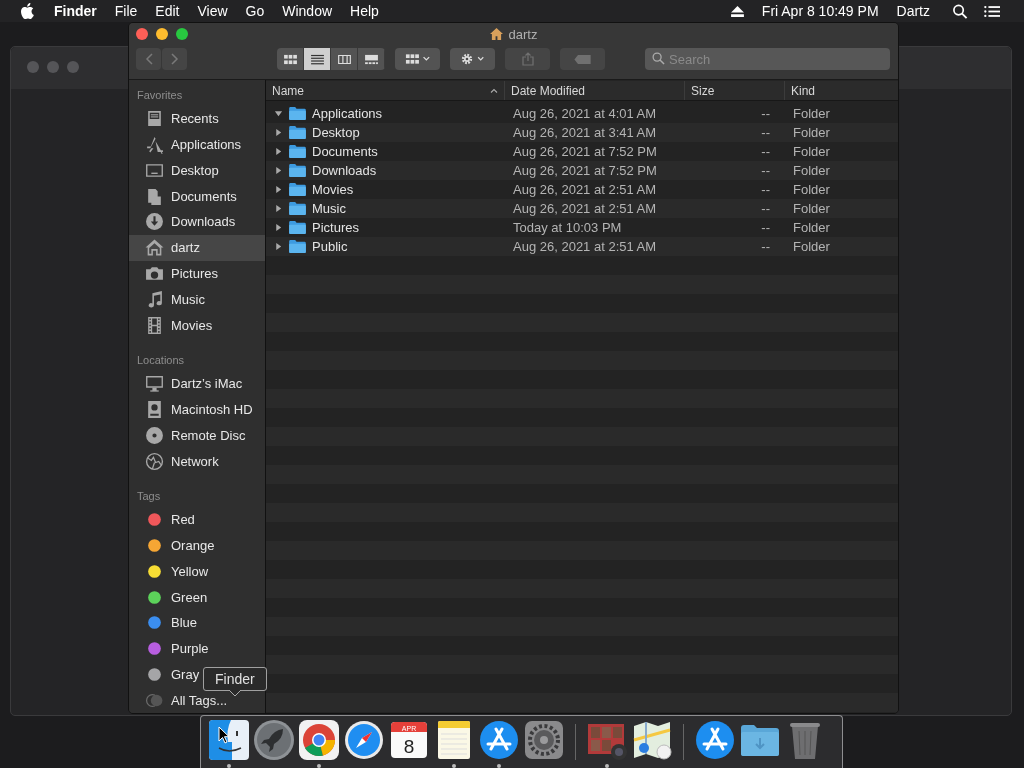  I want to click on clock: Fri Apr 8 10:49 PM, so click(820, 11).